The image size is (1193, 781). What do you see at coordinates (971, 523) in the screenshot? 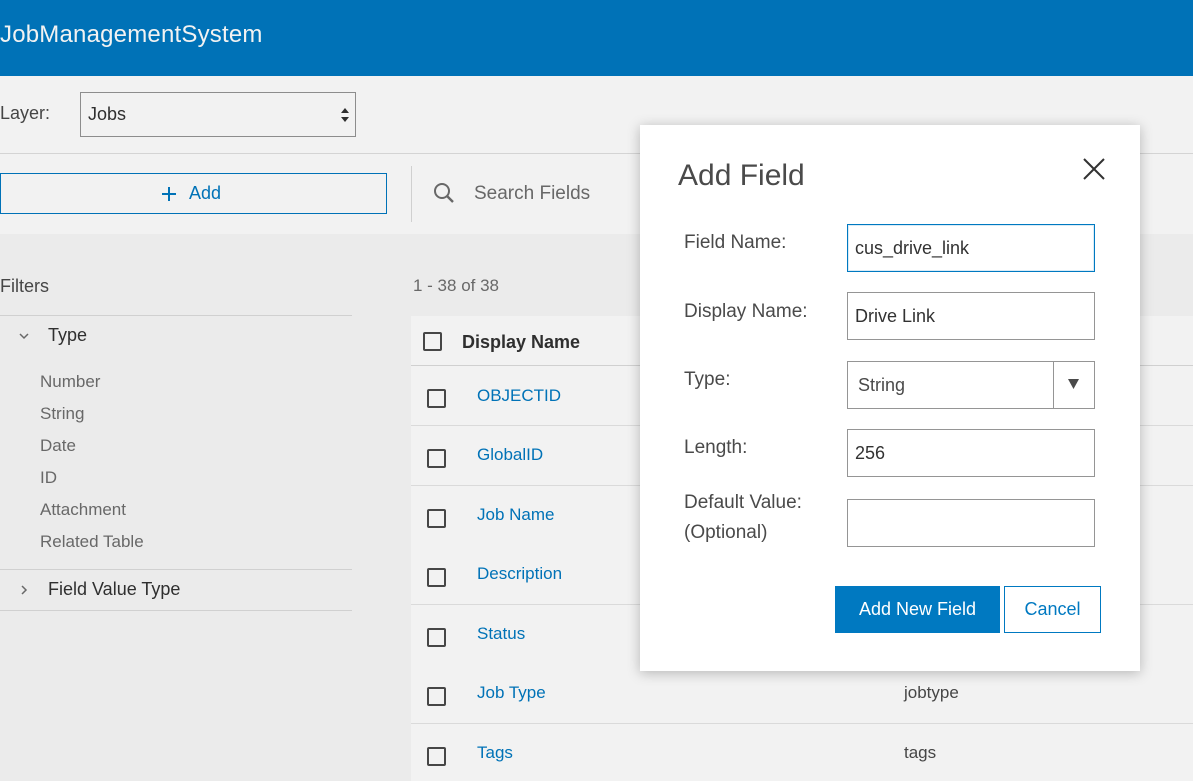
I see `default-value-input` at bounding box center [971, 523].